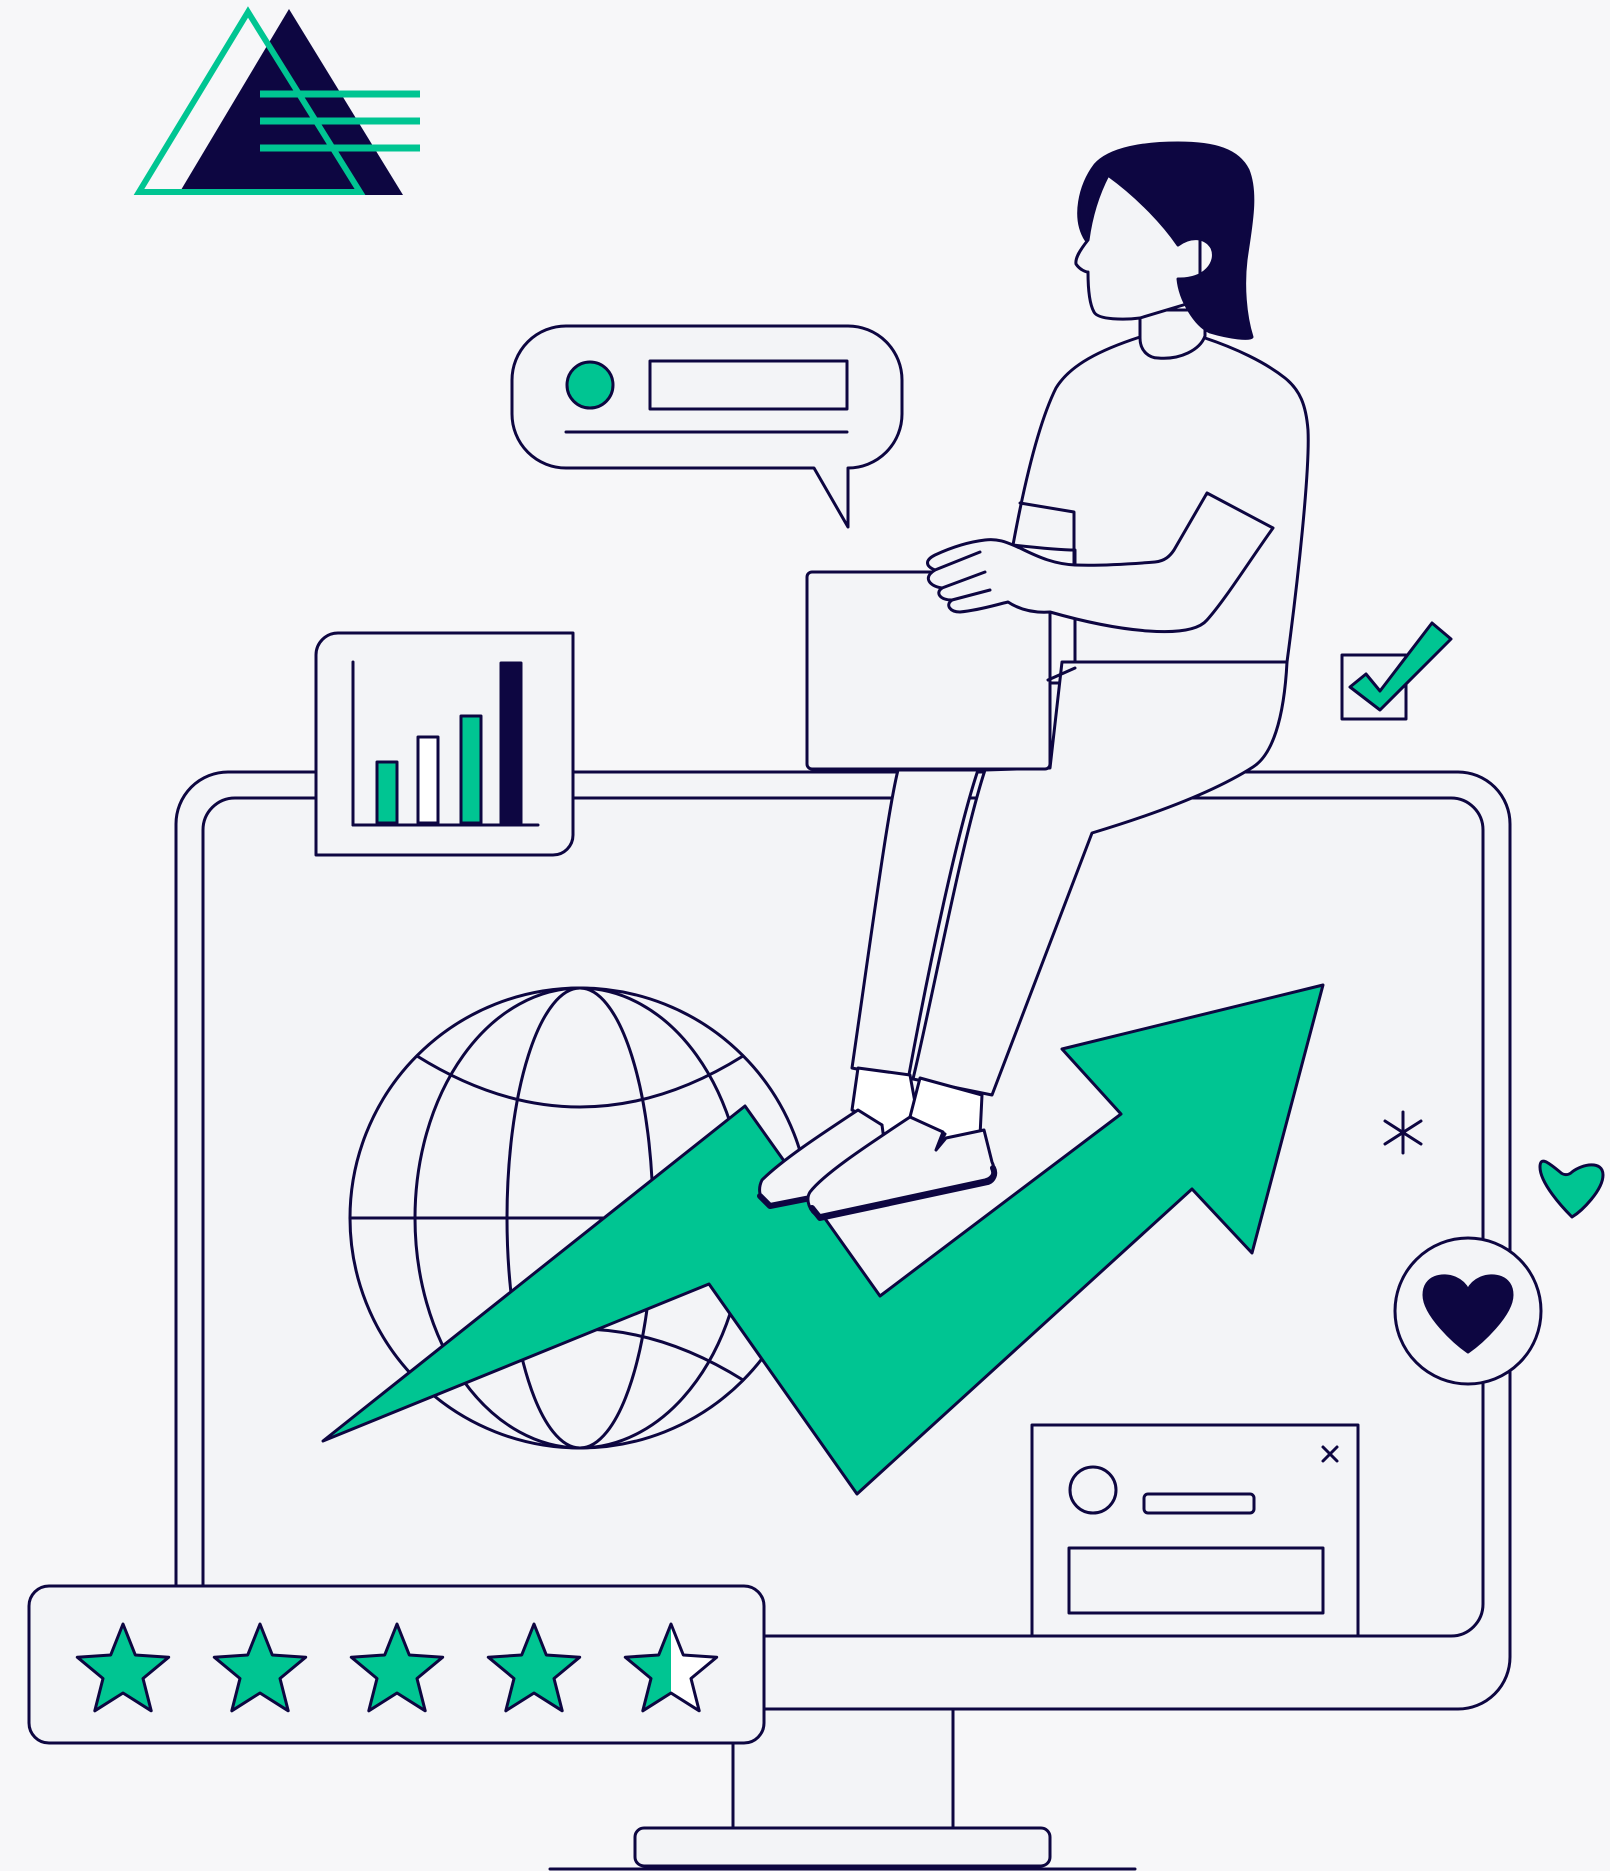  Describe the element at coordinates (590, 385) in the screenshot. I see `speech-bubble-dot-icon` at that location.